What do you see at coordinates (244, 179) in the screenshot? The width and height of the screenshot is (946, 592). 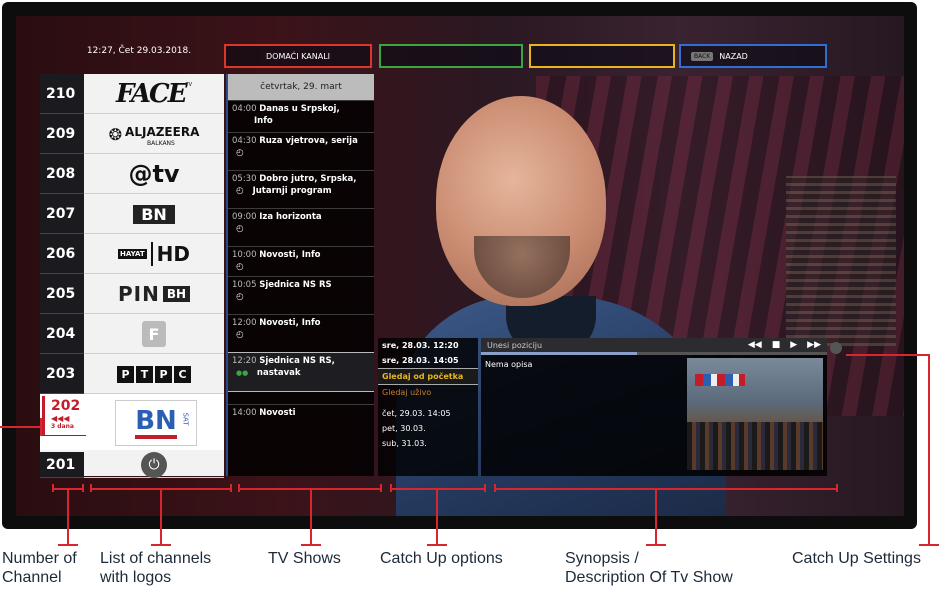 I see `program-time: 05:30` at bounding box center [244, 179].